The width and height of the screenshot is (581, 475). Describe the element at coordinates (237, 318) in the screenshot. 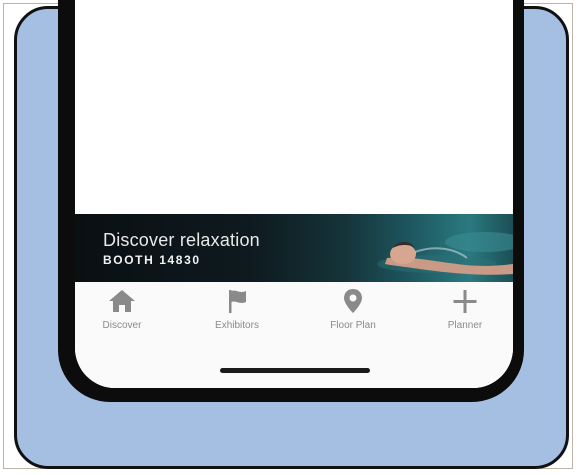

I see `tab-exhibitors: Exhibitors` at that location.